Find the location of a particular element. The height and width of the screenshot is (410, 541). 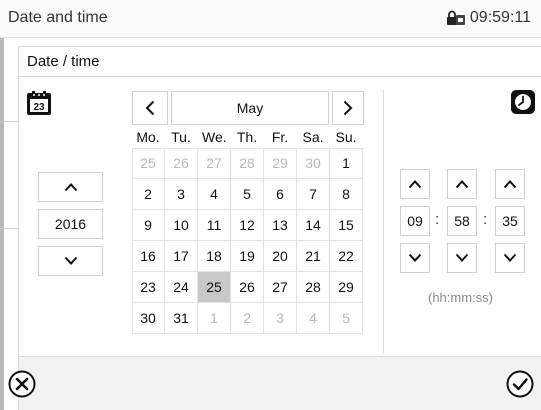

calendar-day: 14 is located at coordinates (313, 225).